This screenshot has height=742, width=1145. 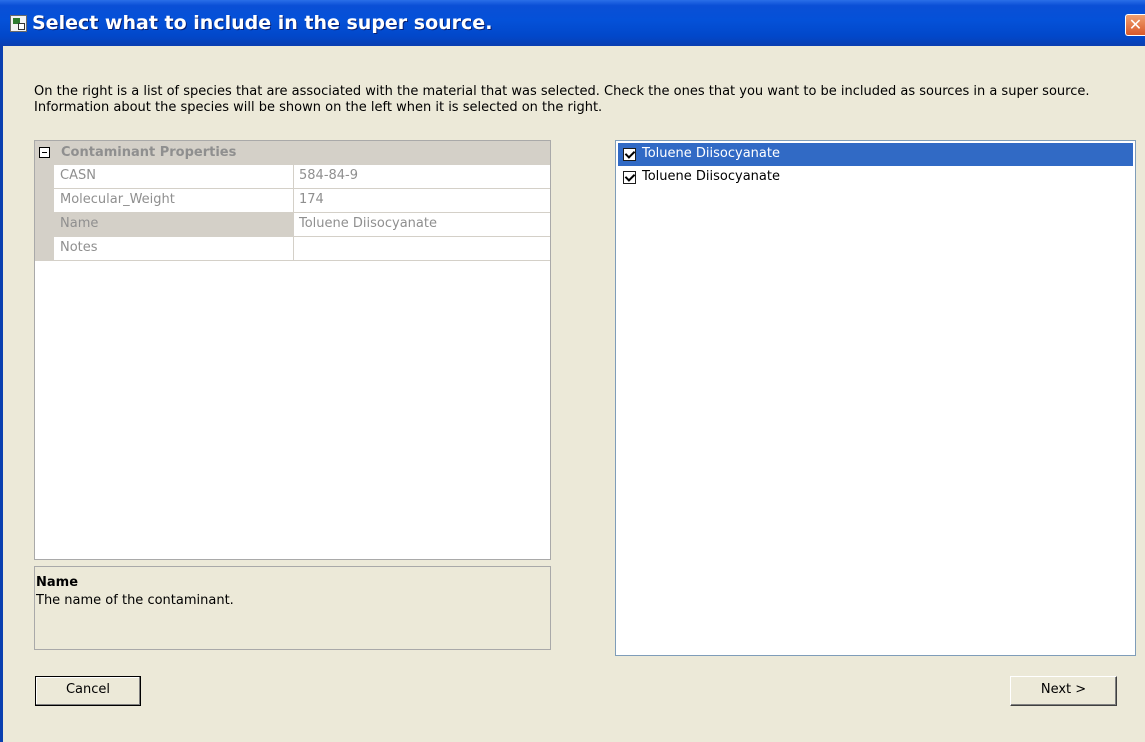 What do you see at coordinates (135, 600) in the screenshot?
I see `description-text: The name of the contaminant.` at bounding box center [135, 600].